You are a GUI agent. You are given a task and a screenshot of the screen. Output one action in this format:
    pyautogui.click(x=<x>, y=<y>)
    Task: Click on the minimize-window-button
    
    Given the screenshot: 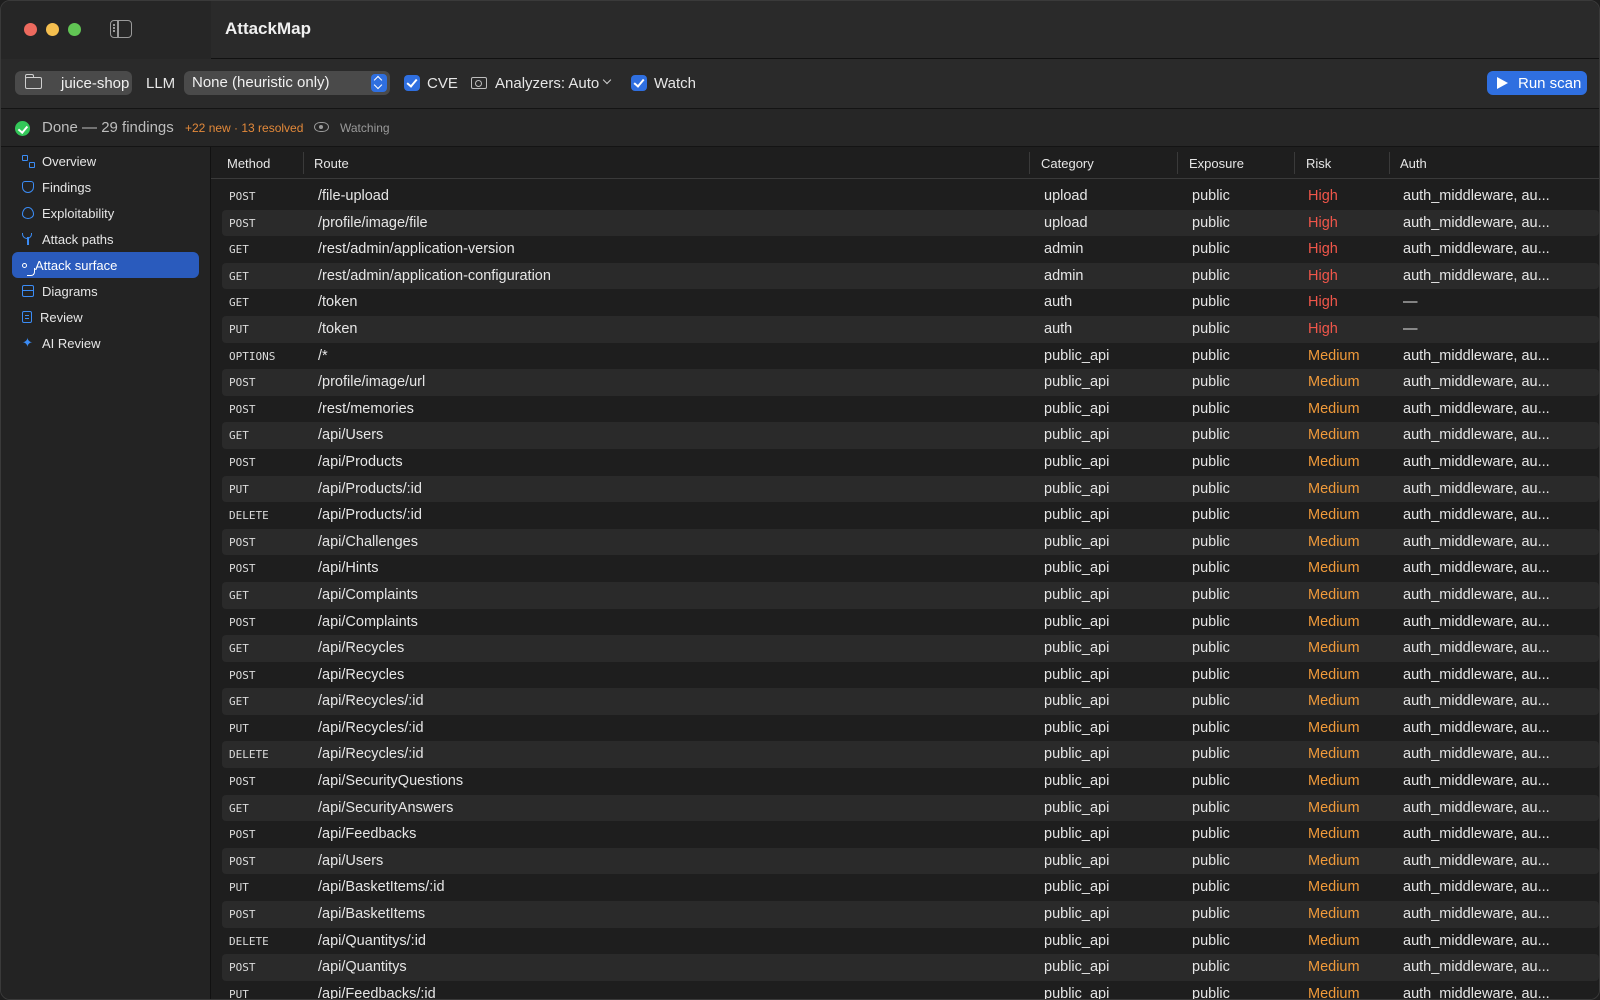 What is the action you would take?
    pyautogui.click(x=52, y=29)
    